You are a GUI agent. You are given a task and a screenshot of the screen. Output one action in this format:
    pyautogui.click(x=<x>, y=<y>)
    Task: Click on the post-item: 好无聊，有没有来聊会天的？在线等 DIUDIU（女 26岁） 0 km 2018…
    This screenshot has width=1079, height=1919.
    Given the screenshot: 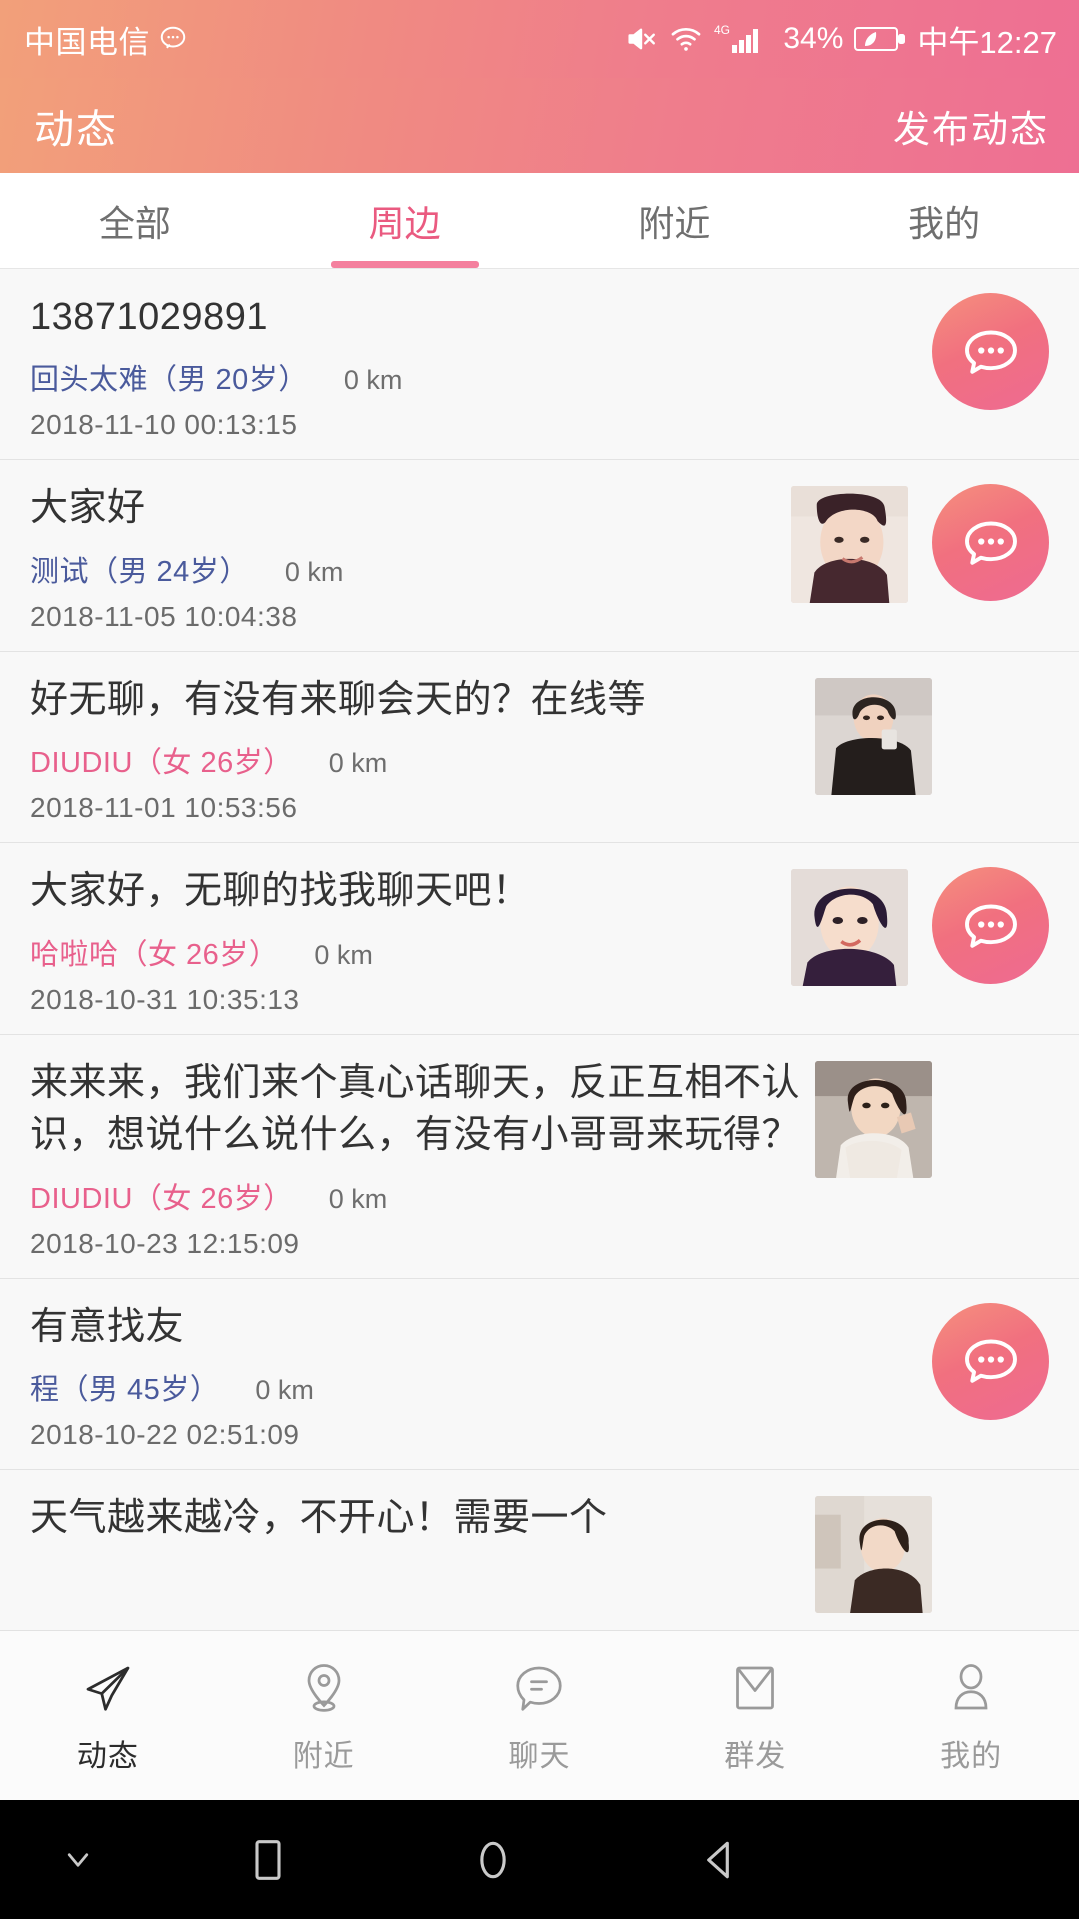 What is the action you would take?
    pyautogui.click(x=539, y=747)
    